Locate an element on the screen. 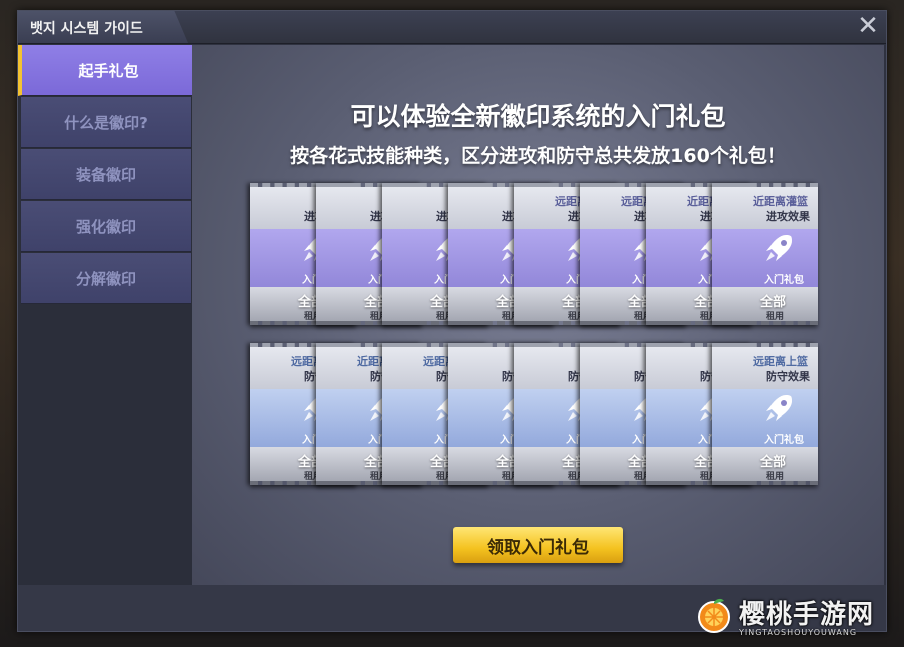  watermark: 樱桃手游网 YINGTAOSHOUYOUWANG is located at coordinates (797, 618).